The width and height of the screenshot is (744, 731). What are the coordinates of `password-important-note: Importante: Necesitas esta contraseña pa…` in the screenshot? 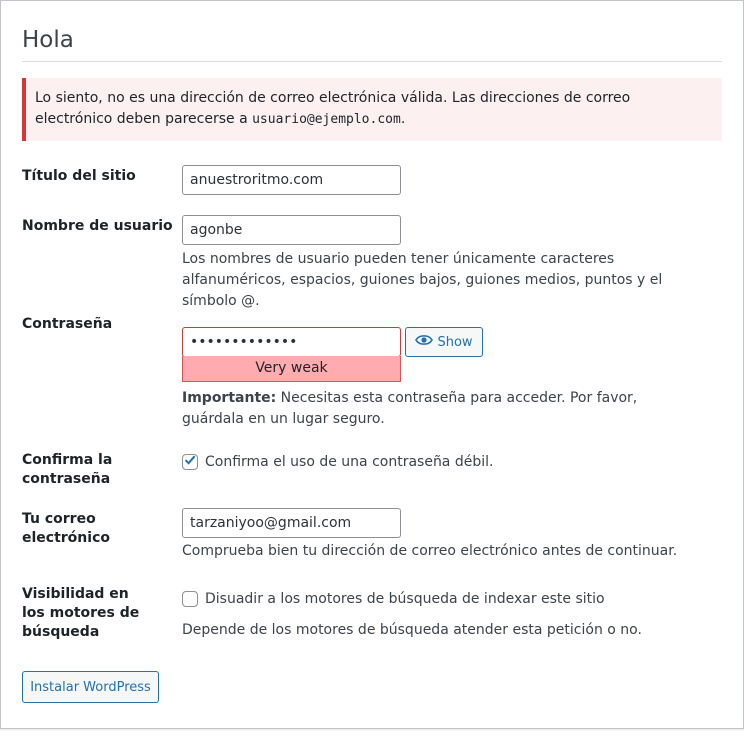 It's located at (442, 409).